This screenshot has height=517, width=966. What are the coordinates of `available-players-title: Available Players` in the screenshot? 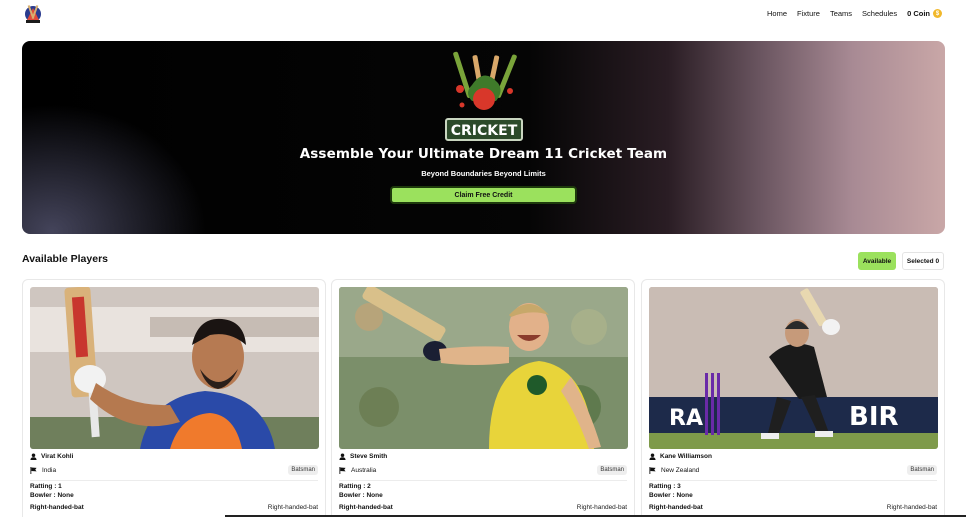 It's located at (65, 259).